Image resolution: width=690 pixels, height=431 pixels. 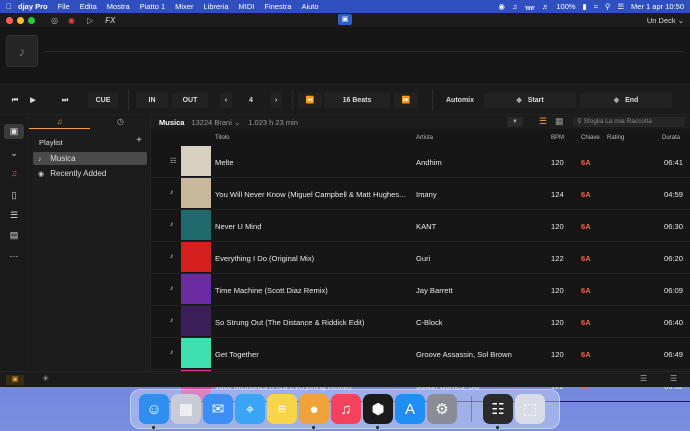 I want to click on column-duration: Durata, so click(x=671, y=138).